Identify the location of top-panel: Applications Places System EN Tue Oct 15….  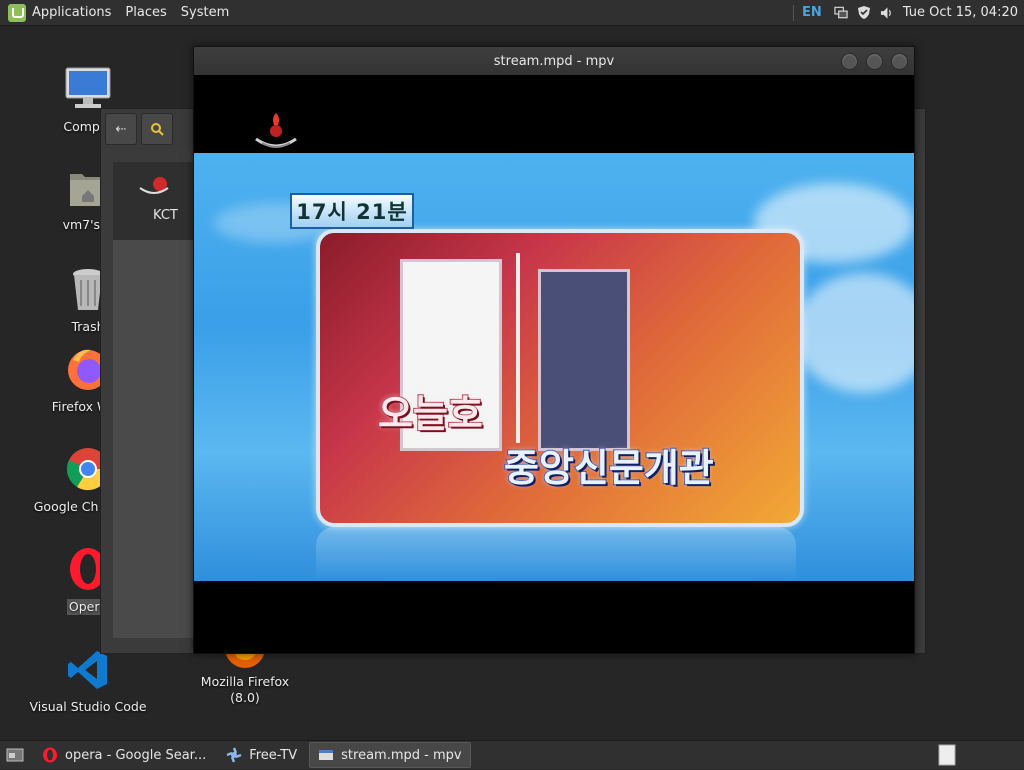
(512, 13).